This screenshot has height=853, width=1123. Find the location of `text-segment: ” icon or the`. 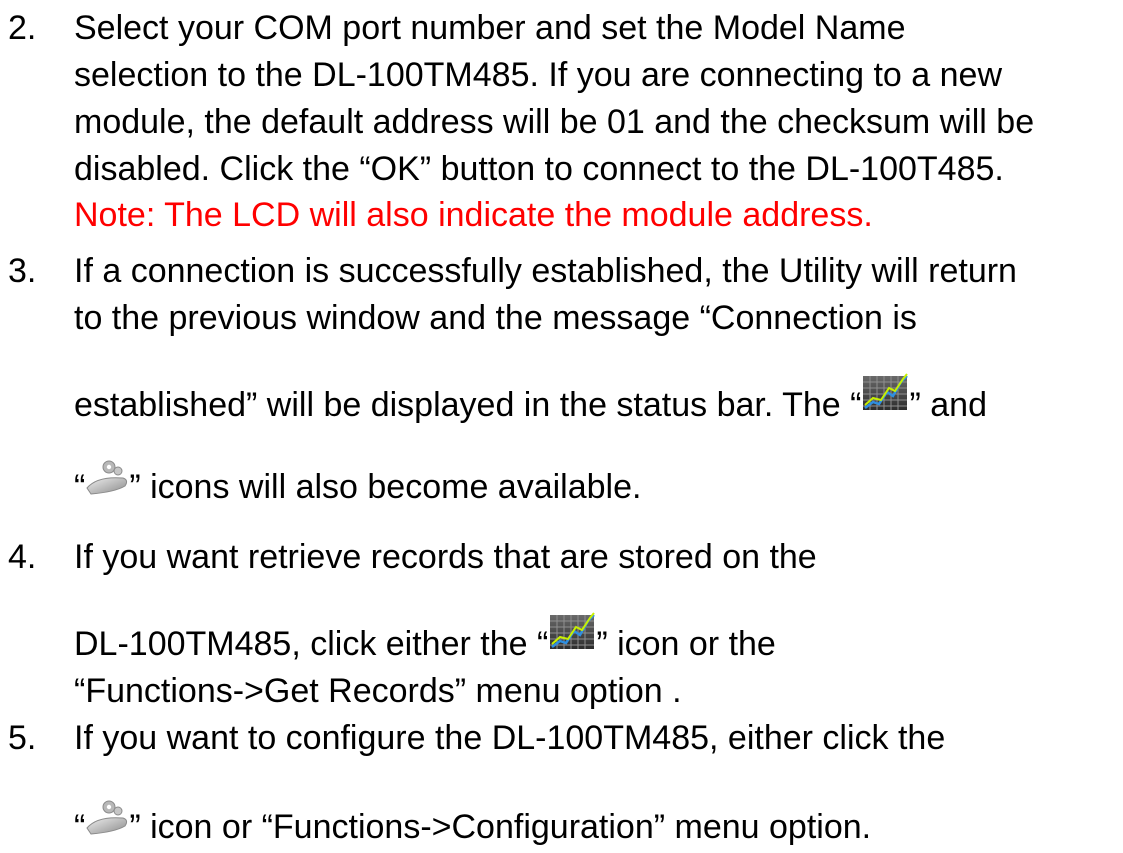

text-segment: ” icon or the is located at coordinates (686, 644).